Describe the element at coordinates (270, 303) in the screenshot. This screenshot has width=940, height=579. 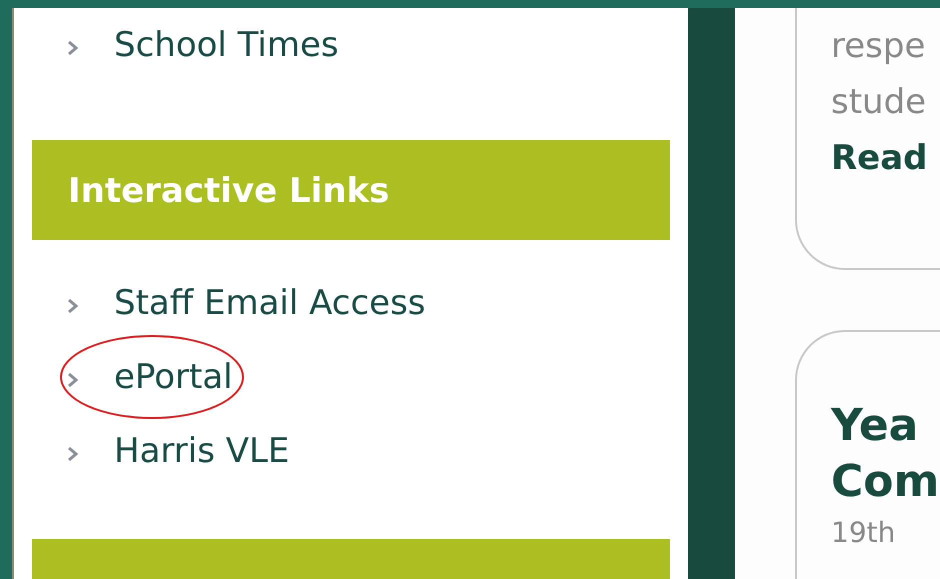
I see `sidebar-link: Staff Email Access` at that location.